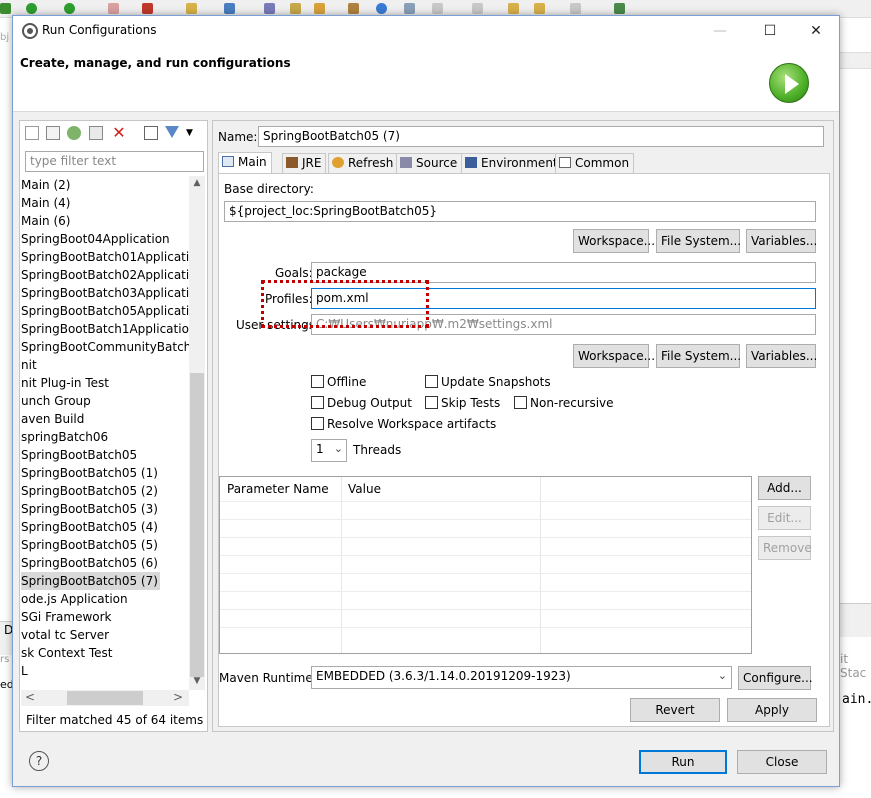 The height and width of the screenshot is (798, 871). Describe the element at coordinates (361, 403) in the screenshot. I see `debug-output-checkbox: Debug Output` at that location.